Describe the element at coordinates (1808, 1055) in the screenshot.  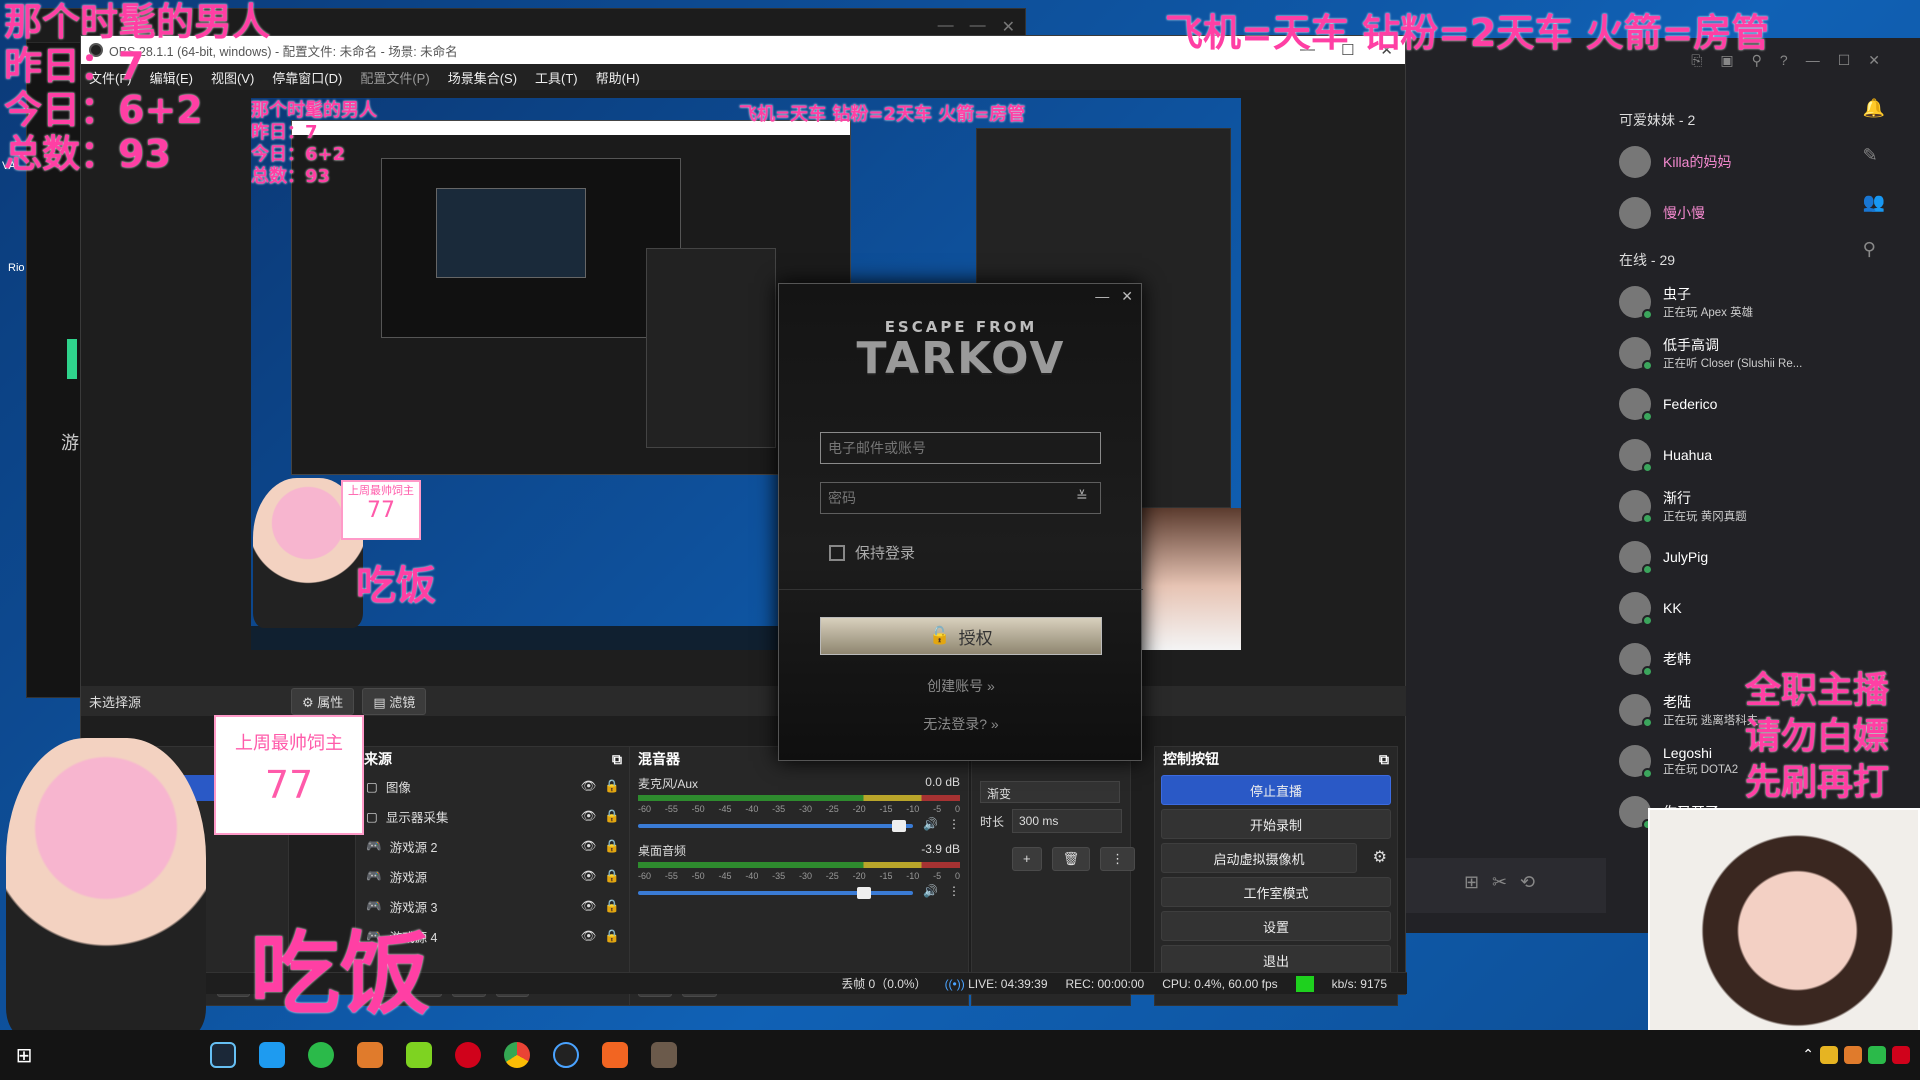
I see `tray-expand-icon: ⌃` at that location.